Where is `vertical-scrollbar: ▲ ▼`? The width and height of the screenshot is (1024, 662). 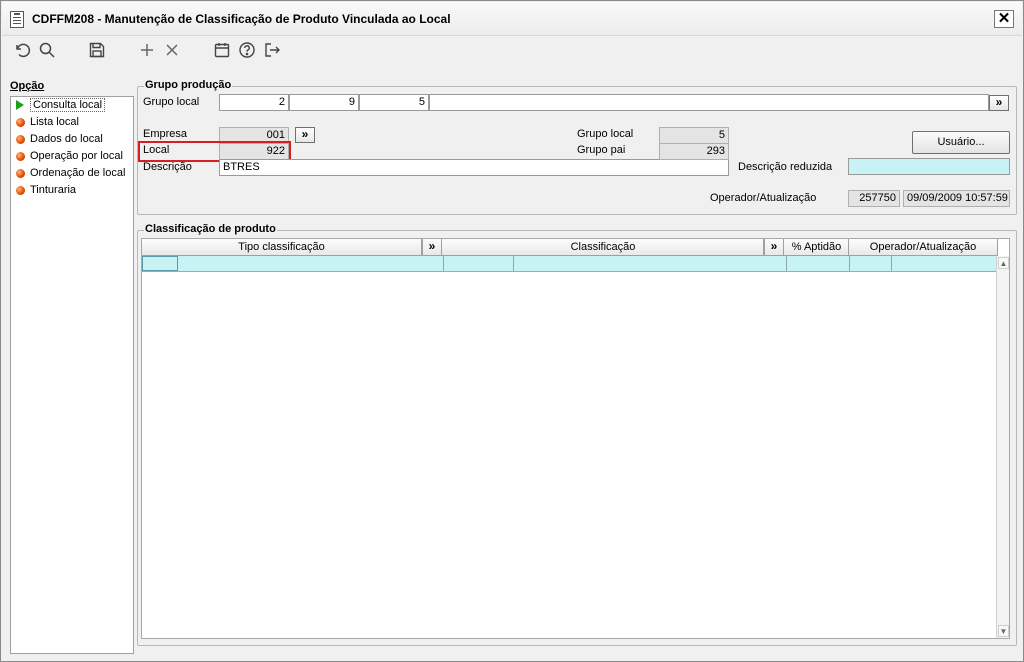
vertical-scrollbar: ▲ ▼ is located at coordinates (1002, 447).